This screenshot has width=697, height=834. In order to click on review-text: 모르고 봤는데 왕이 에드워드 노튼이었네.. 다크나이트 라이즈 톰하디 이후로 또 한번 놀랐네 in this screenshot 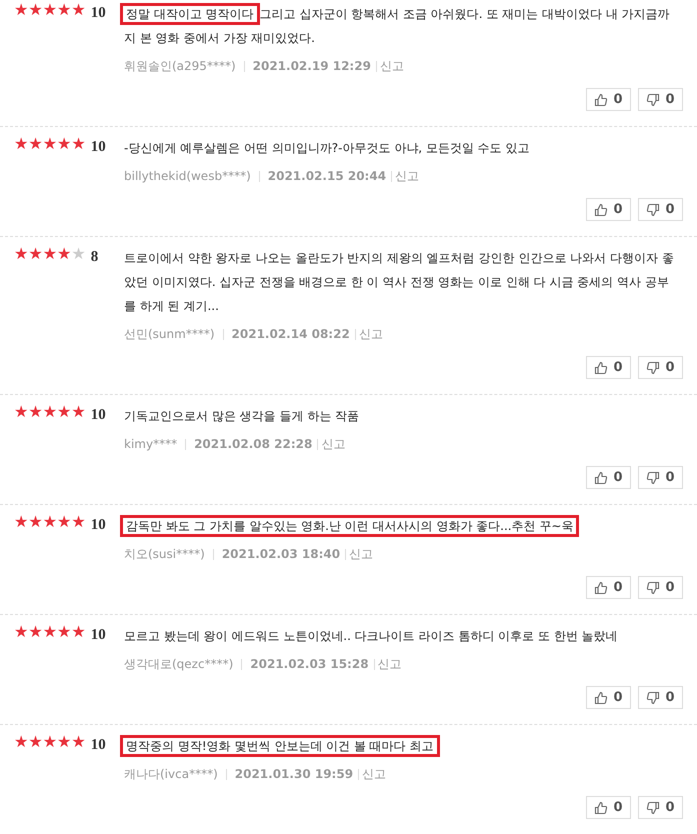, I will do `click(371, 636)`.